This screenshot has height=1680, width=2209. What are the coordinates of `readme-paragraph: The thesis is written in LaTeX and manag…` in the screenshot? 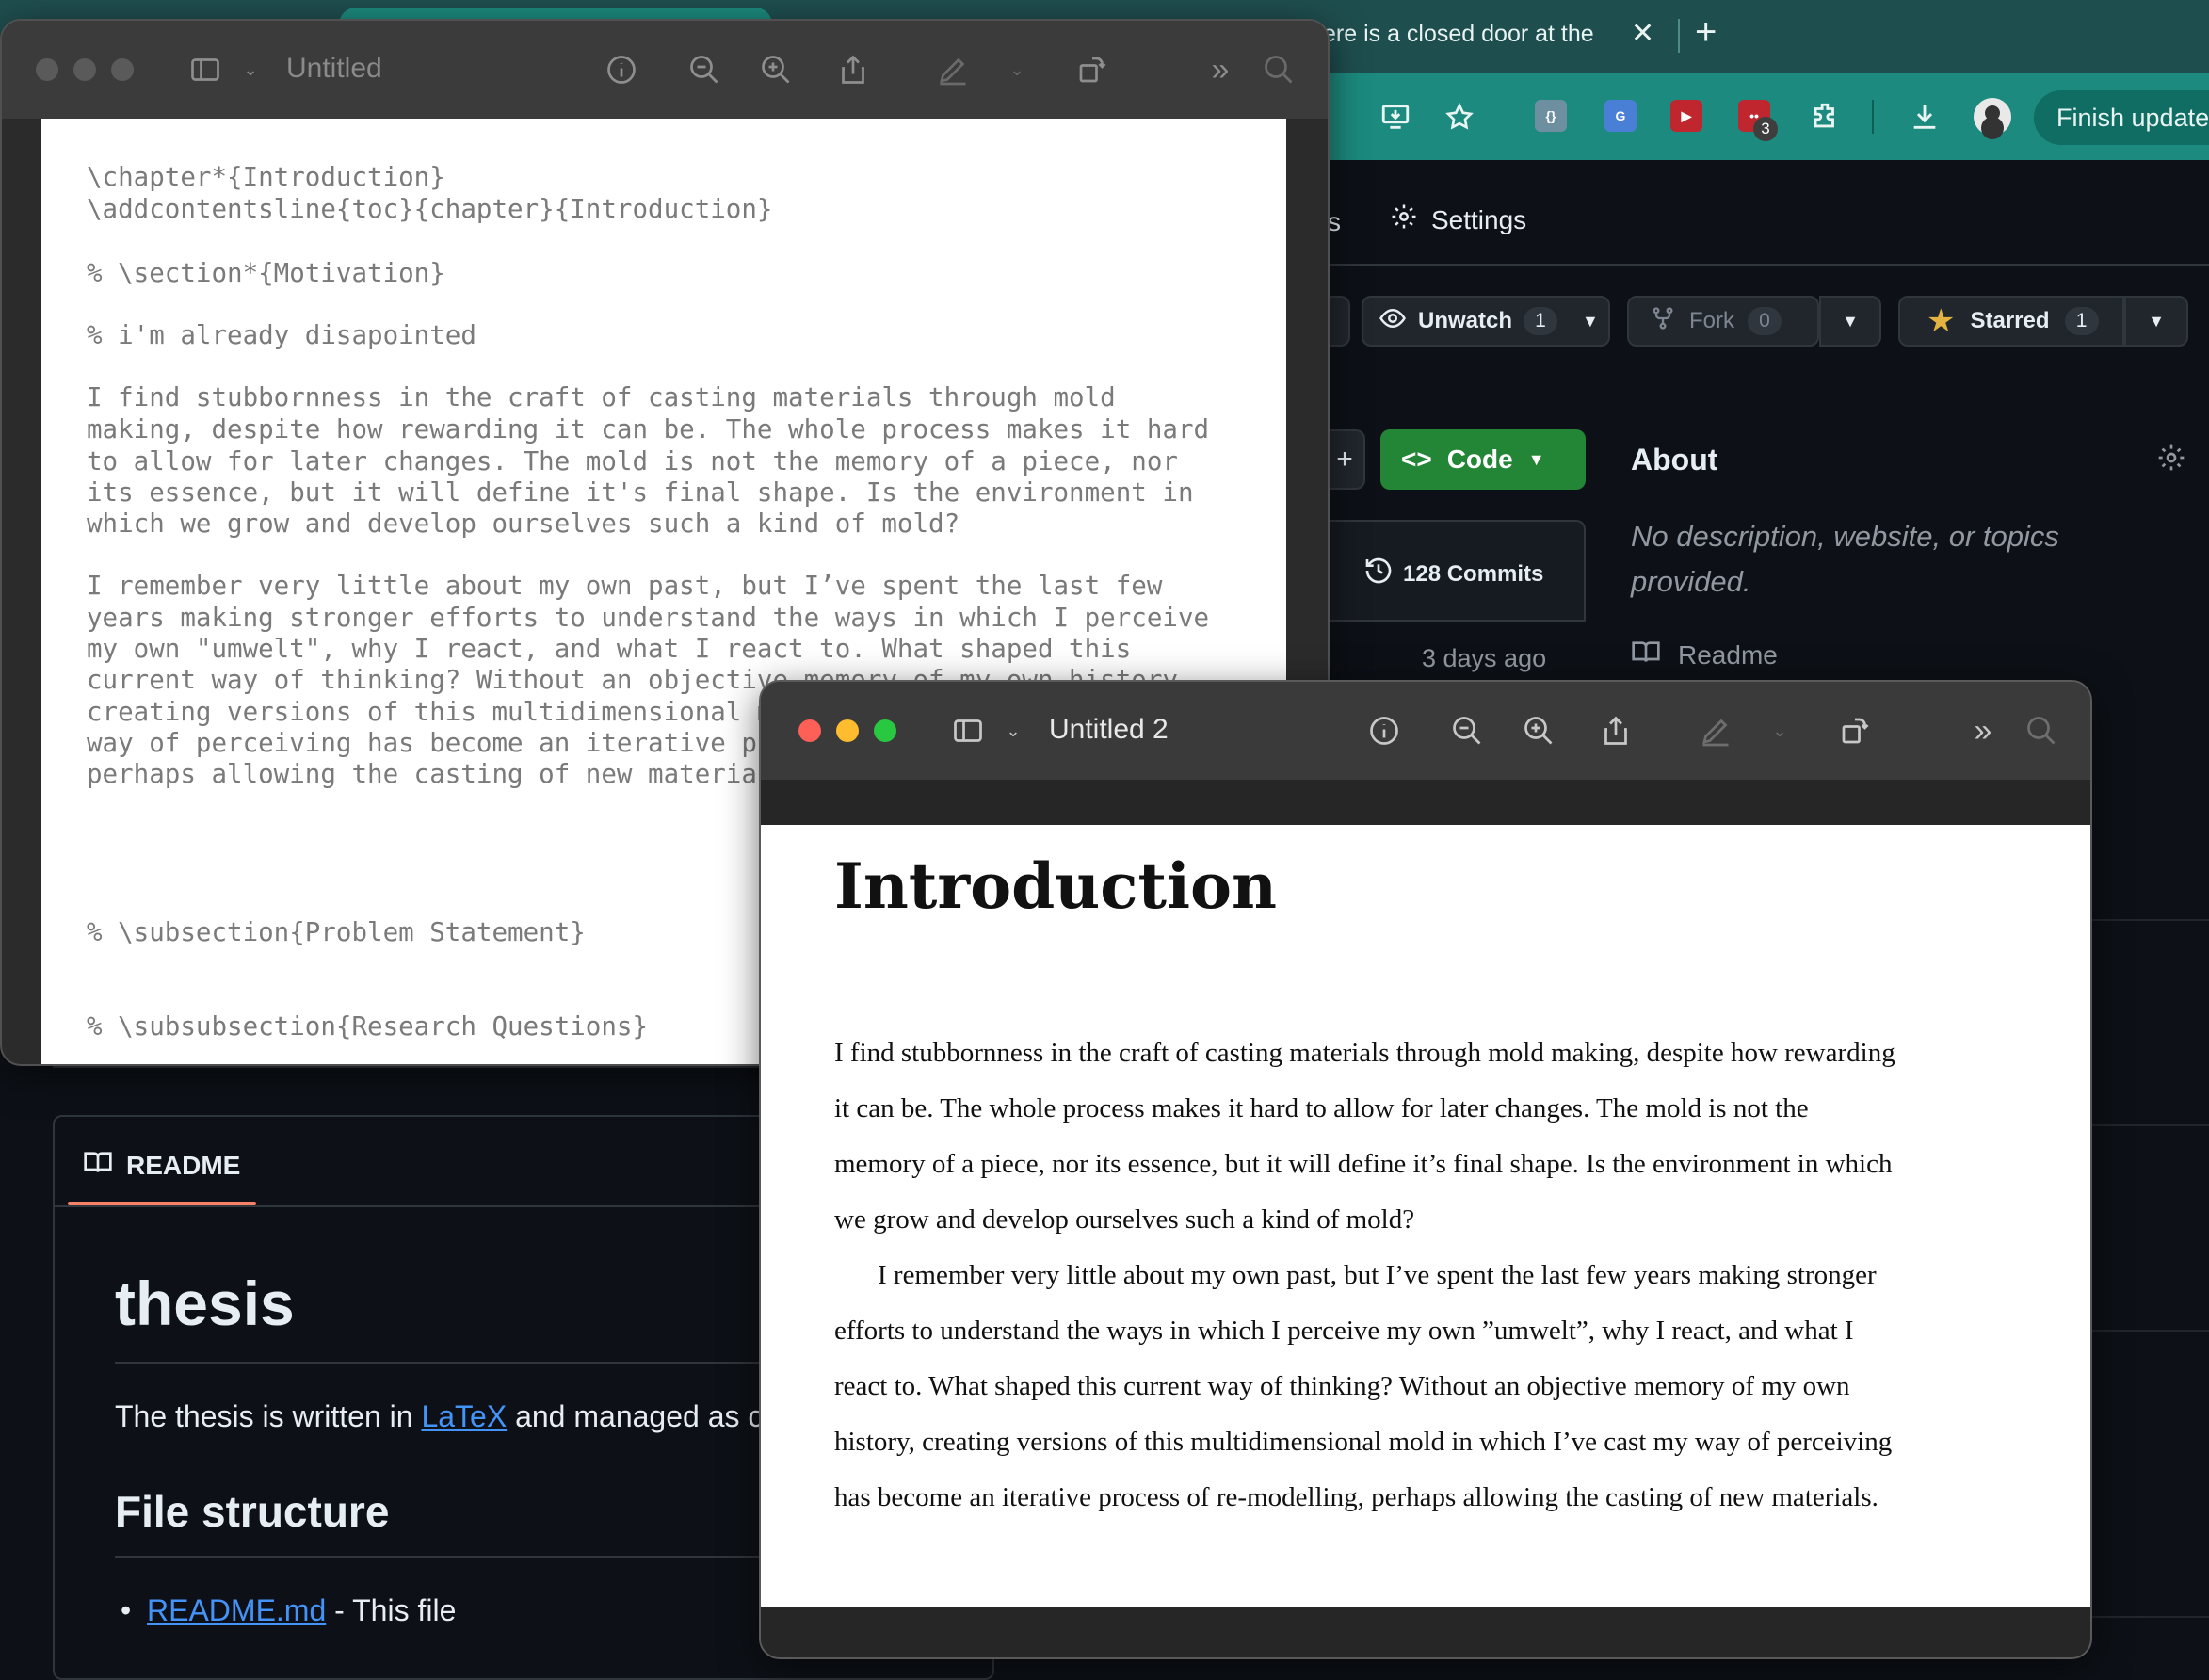 It's located at (439, 1416).